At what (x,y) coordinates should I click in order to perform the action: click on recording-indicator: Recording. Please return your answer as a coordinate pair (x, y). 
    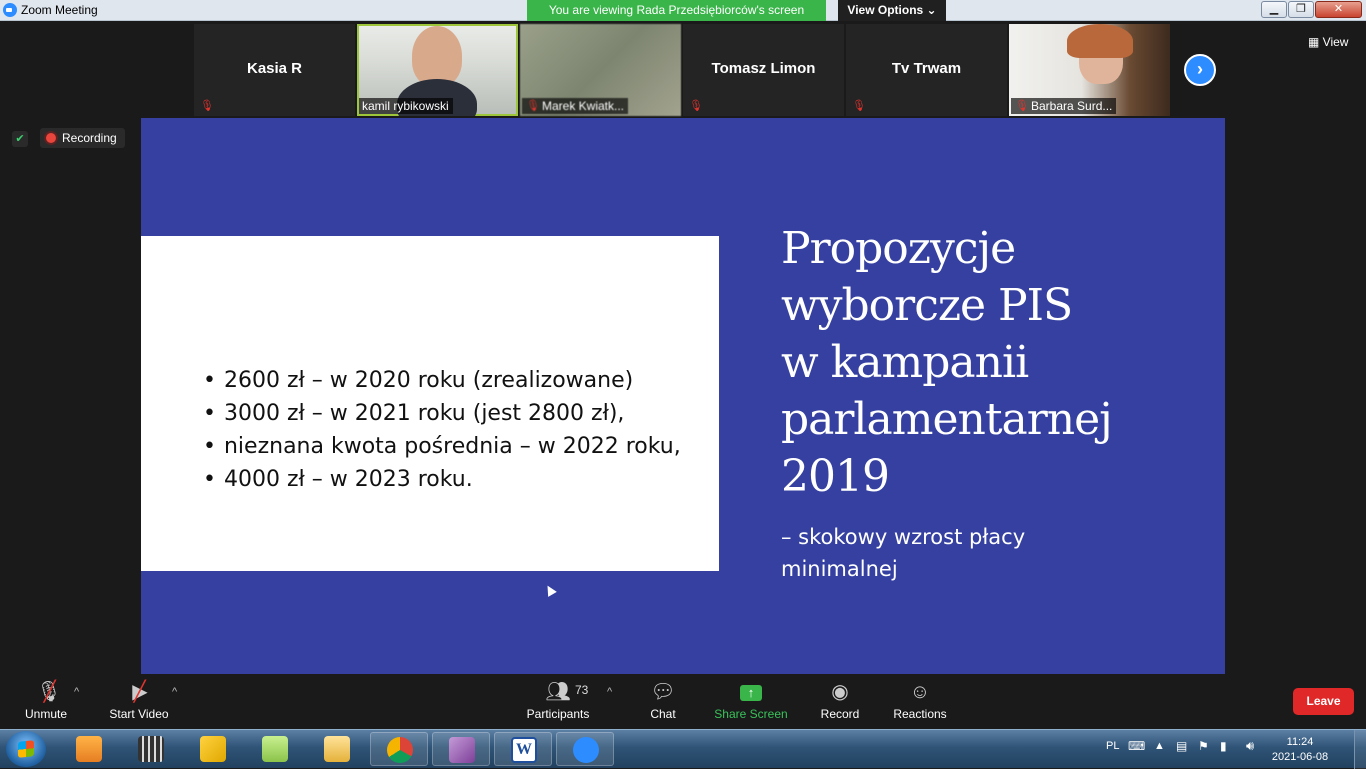
    Looking at the image, I should click on (82, 138).